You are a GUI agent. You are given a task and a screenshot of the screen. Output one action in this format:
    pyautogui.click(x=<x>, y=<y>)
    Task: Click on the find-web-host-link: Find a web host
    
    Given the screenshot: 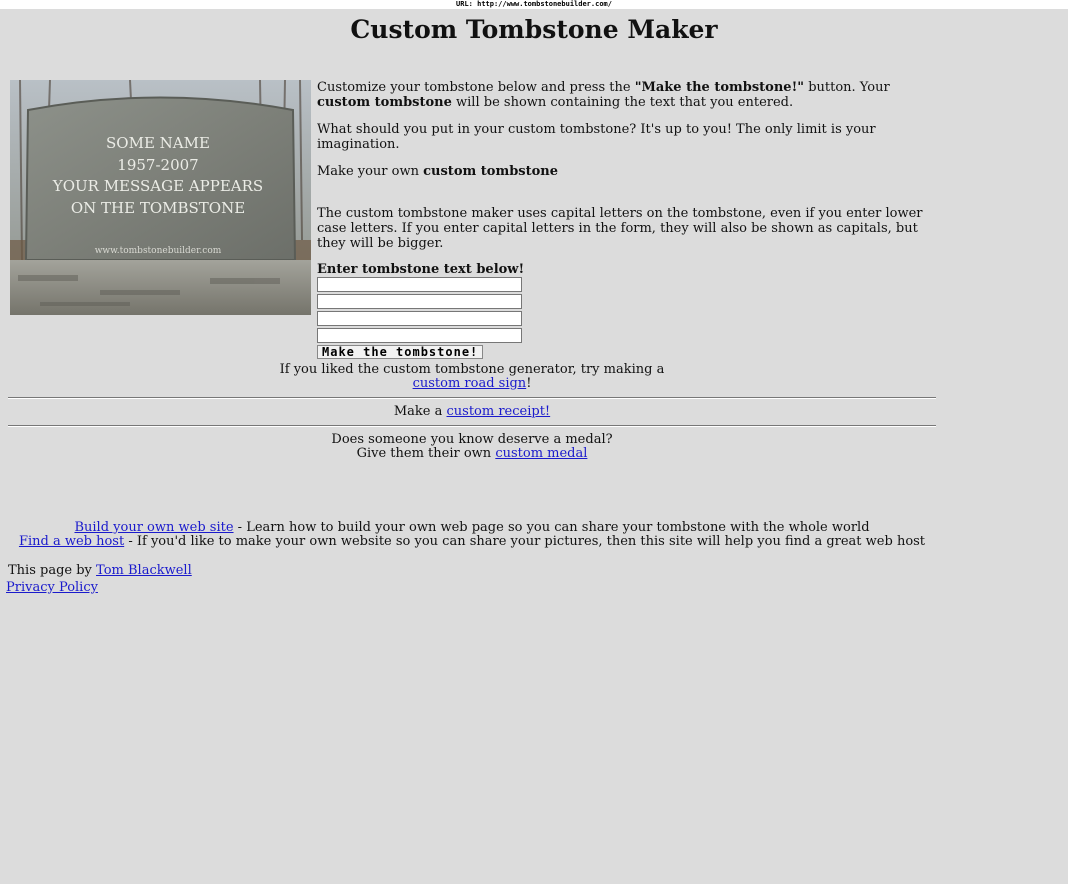 What is the action you would take?
    pyautogui.click(x=71, y=541)
    